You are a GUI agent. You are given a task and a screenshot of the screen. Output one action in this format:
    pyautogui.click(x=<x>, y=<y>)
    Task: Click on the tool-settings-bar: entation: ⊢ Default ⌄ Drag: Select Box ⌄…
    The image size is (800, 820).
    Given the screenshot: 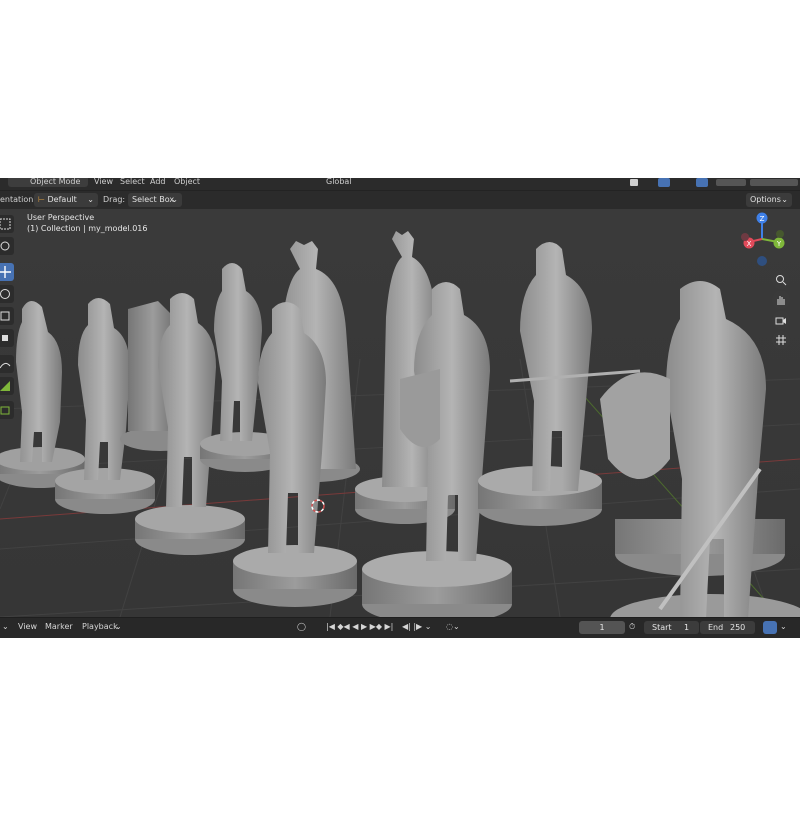 What is the action you would take?
    pyautogui.click(x=400, y=200)
    